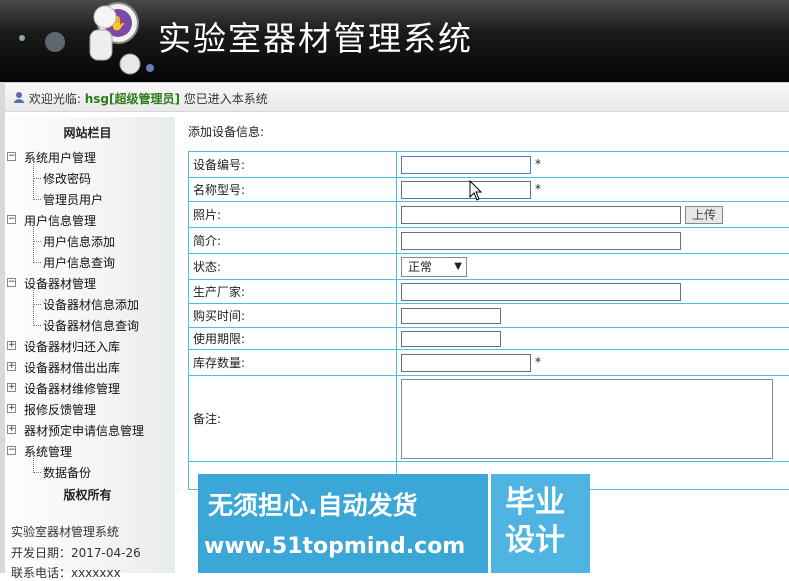 This screenshot has width=789, height=581. I want to click on banner-slogan: 无须担心.自动发货, so click(313, 505).